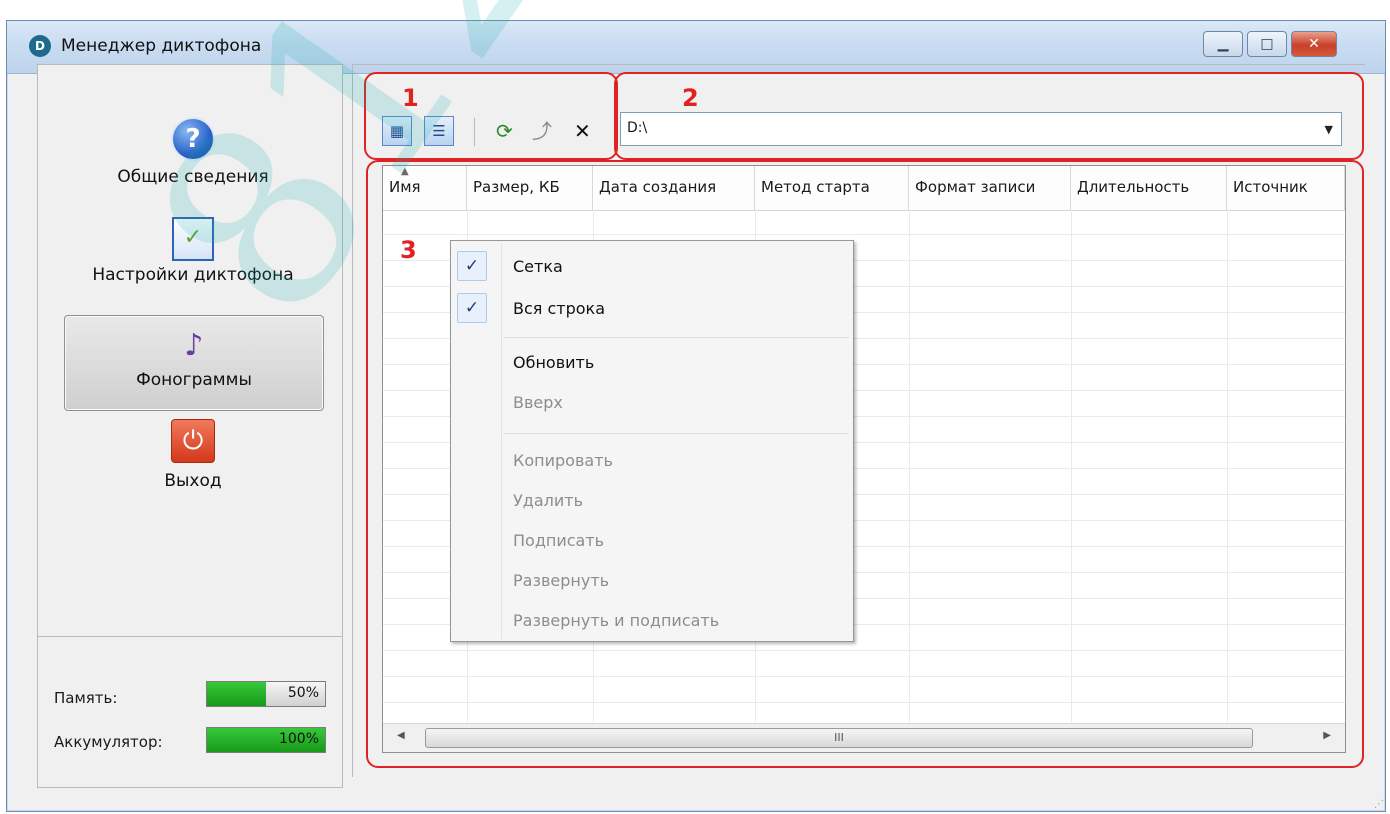 The width and height of the screenshot is (1390, 814). Describe the element at coordinates (193, 441) in the screenshot. I see `exit-icon: ⏻` at that location.